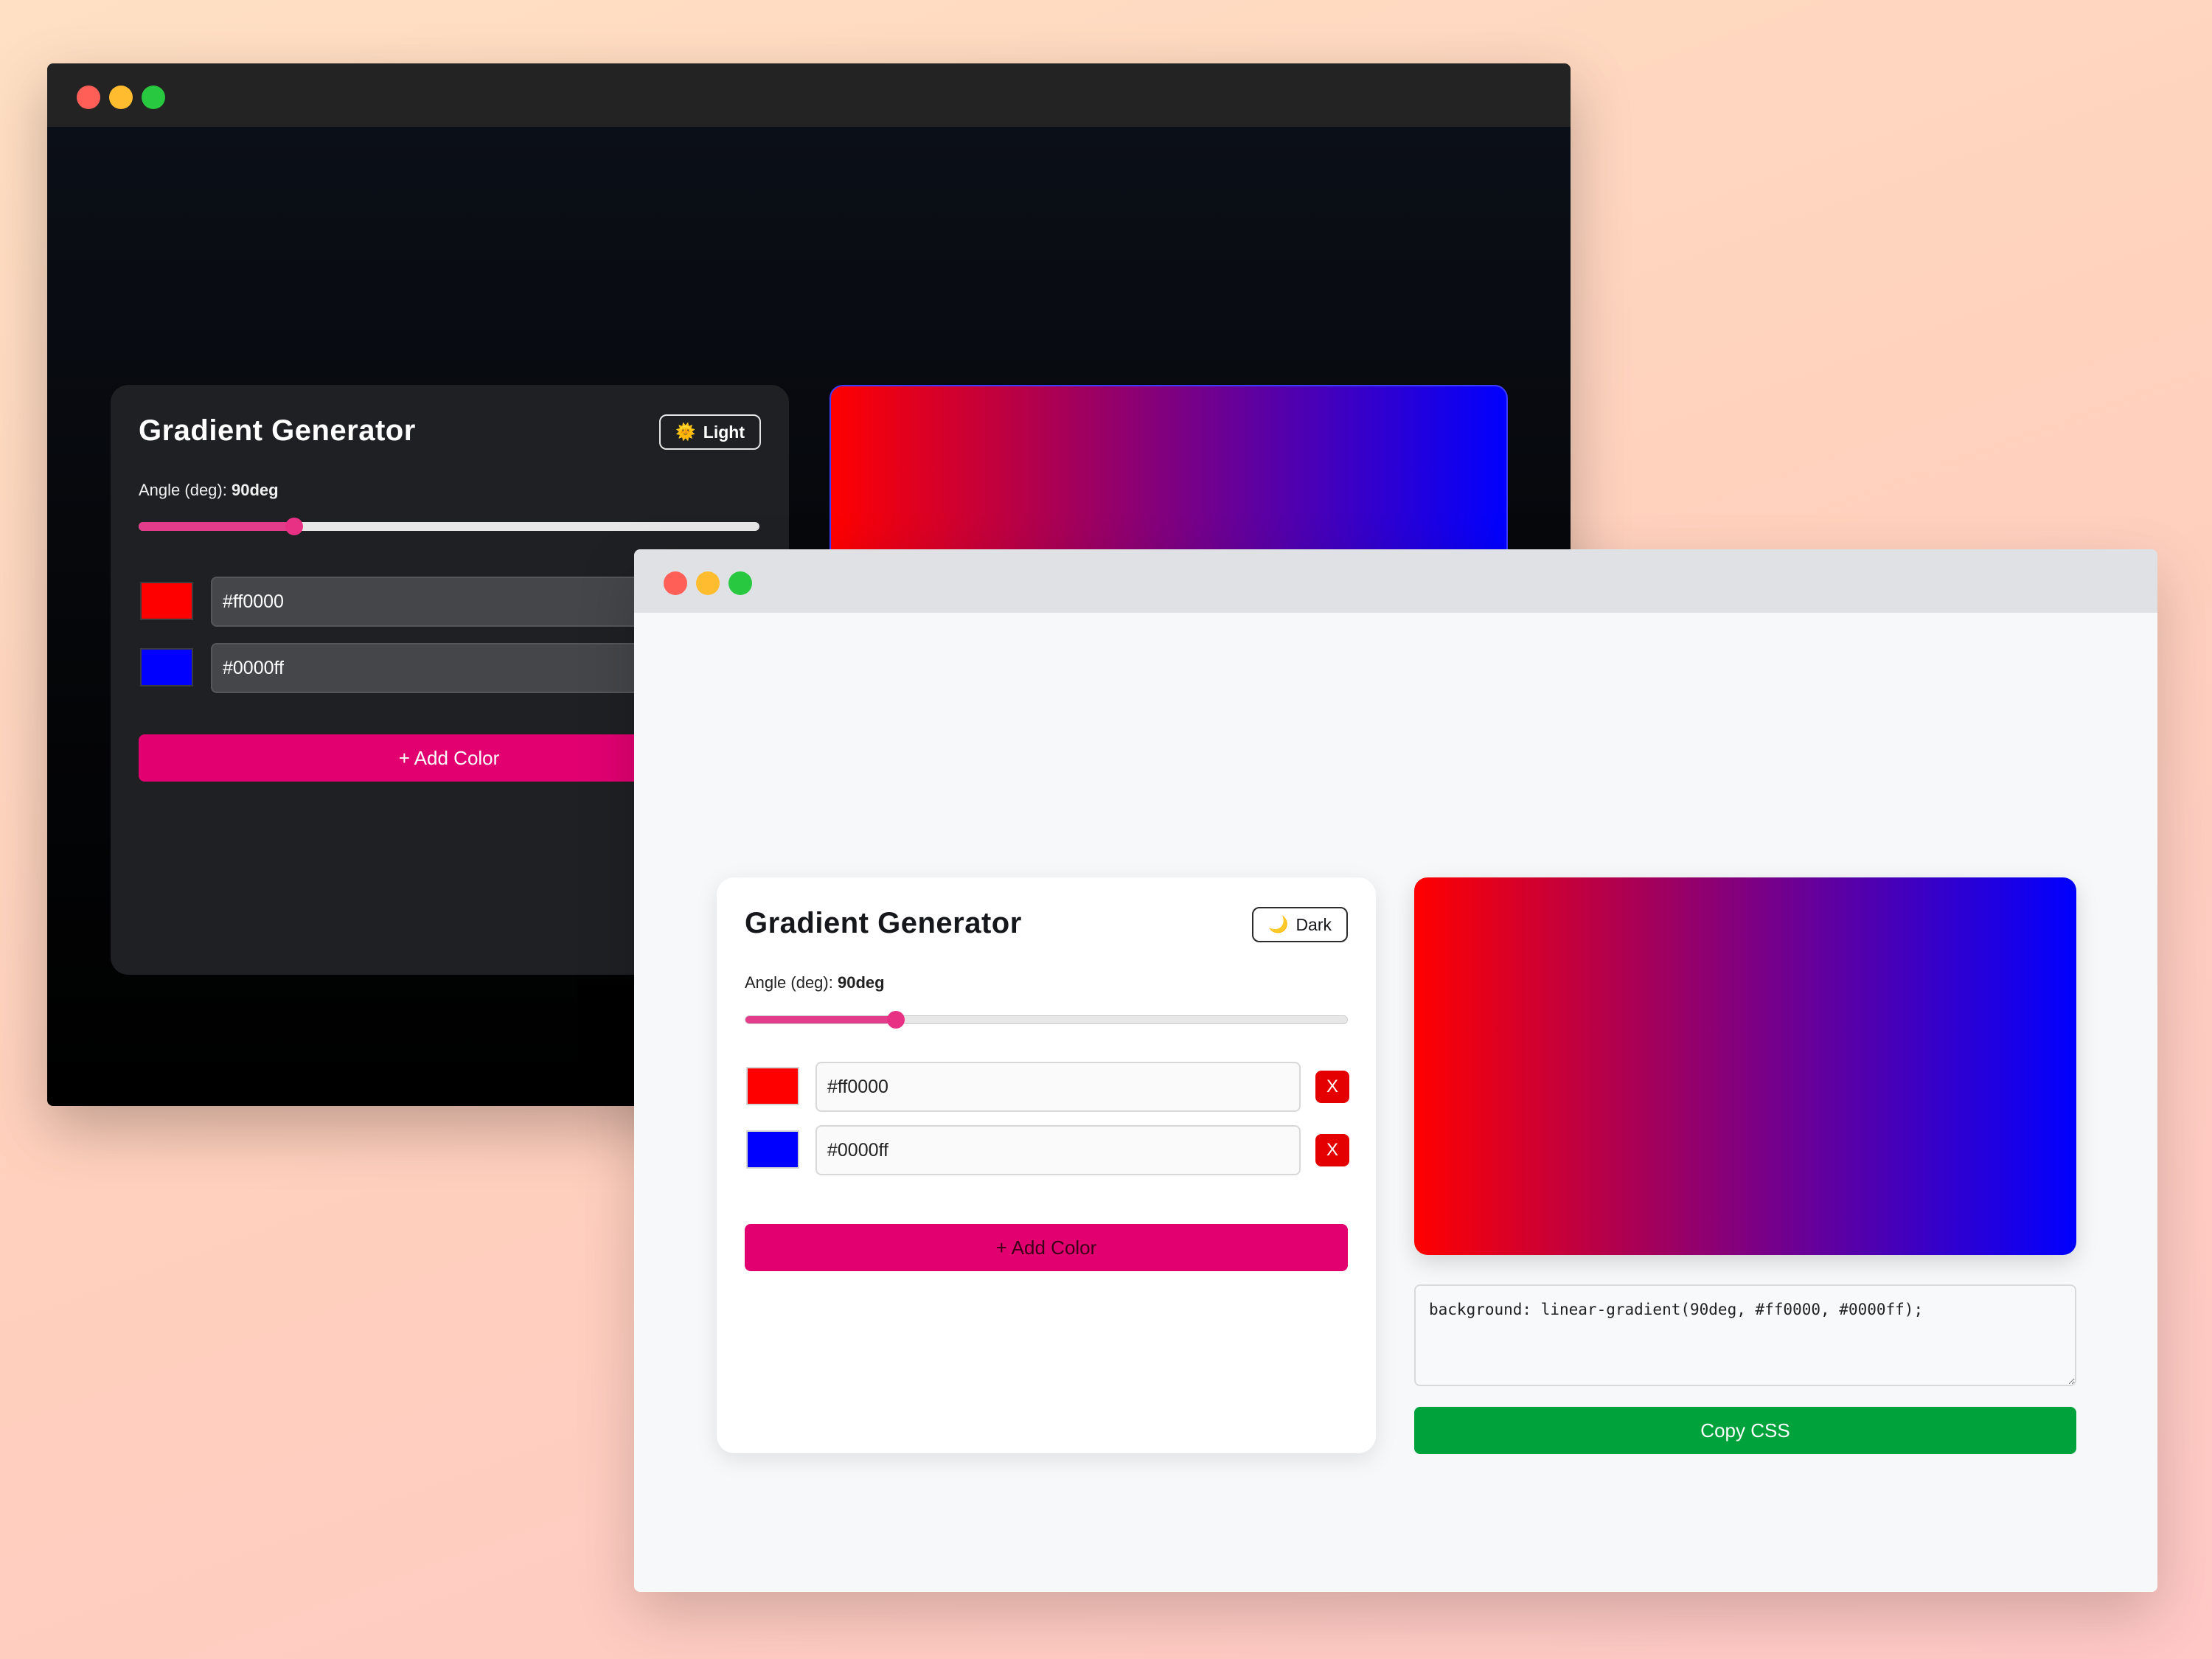  Describe the element at coordinates (724, 432) in the screenshot. I see `theme-toggle-label: Light` at that location.